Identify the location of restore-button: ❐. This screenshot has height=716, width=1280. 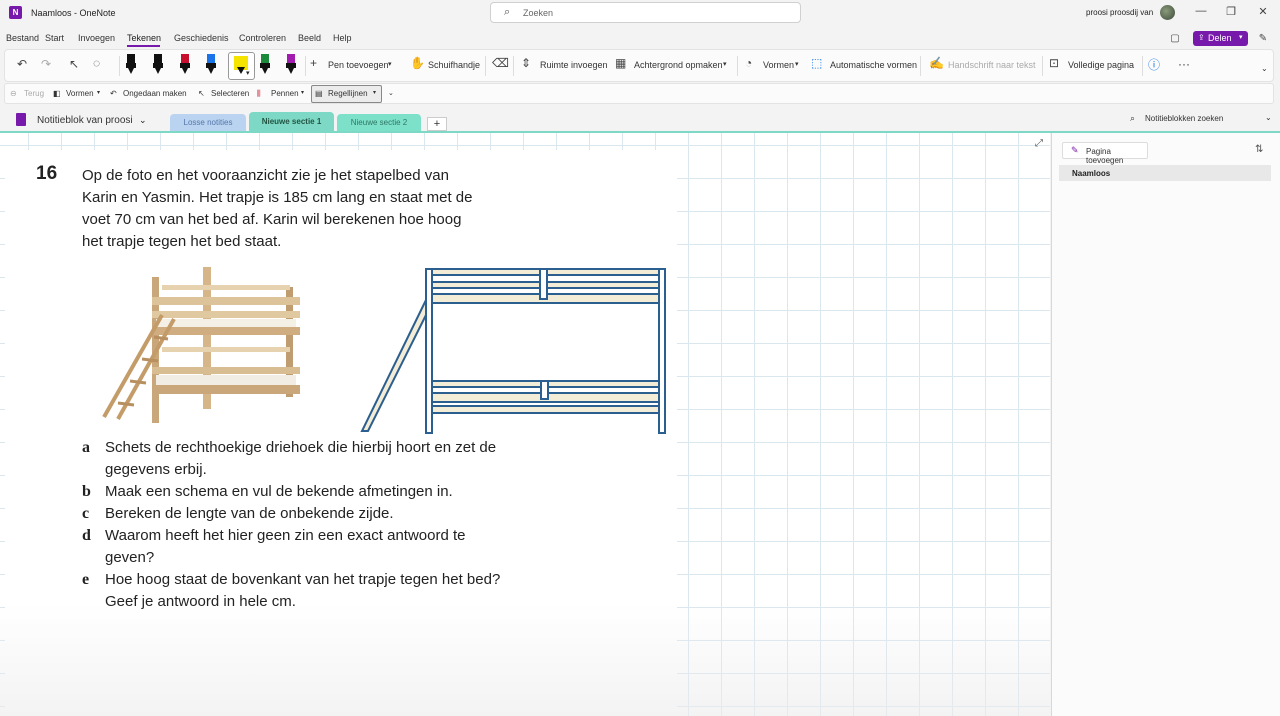
(1231, 11).